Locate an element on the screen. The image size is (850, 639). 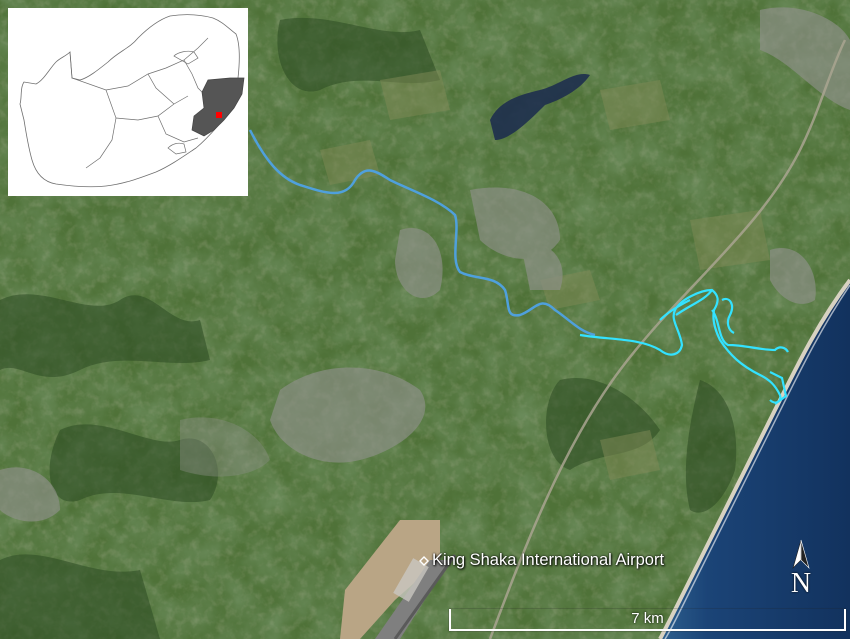
north-arrow-icon is located at coordinates (801, 554).